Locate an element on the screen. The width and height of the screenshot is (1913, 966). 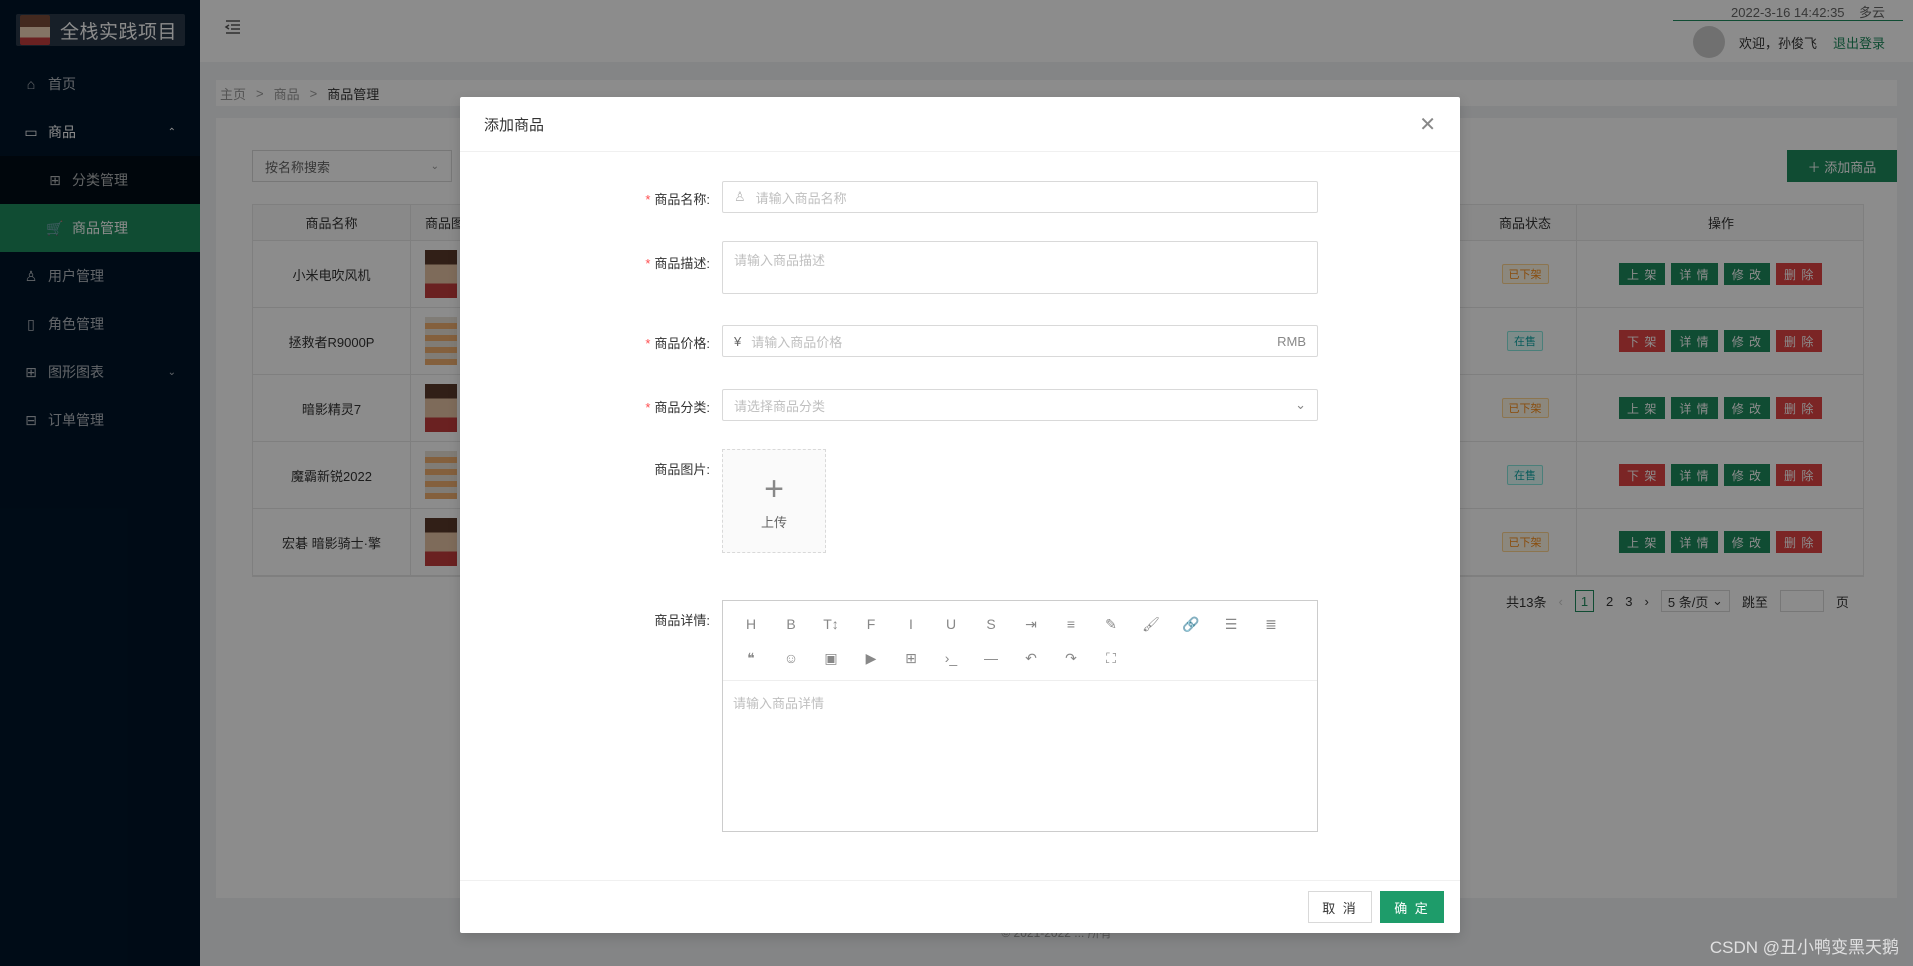
editor-content: 请输入商品详情 is located at coordinates (1020, 702).